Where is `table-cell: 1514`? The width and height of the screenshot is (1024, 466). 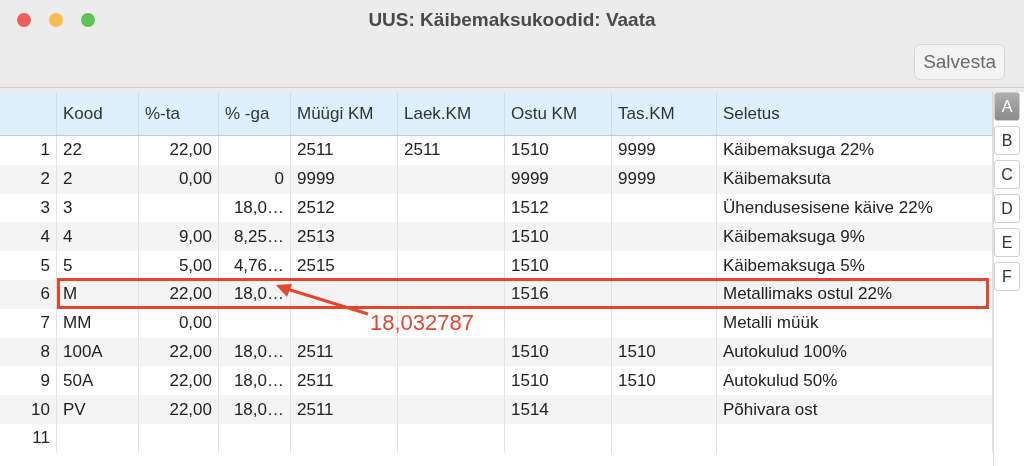 table-cell: 1514 is located at coordinates (558, 409).